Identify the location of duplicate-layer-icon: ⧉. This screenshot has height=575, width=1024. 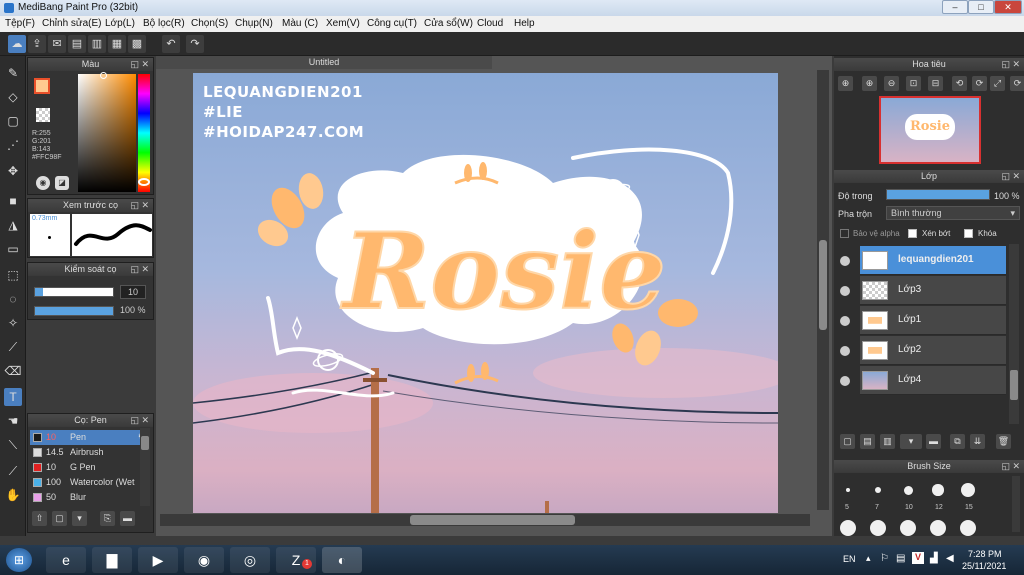
(957, 441).